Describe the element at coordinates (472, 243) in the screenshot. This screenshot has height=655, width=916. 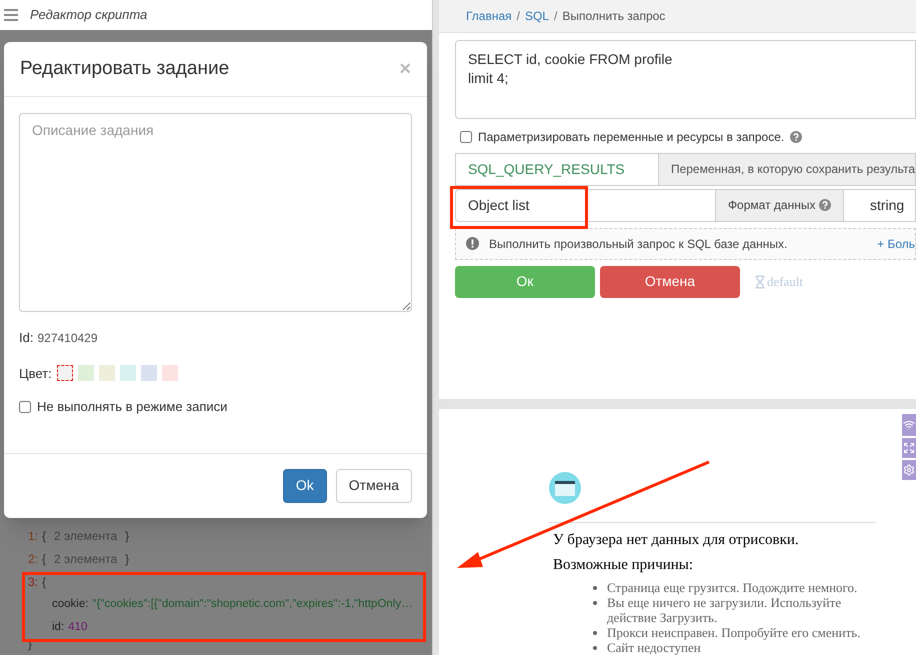
I see `info-icon` at that location.